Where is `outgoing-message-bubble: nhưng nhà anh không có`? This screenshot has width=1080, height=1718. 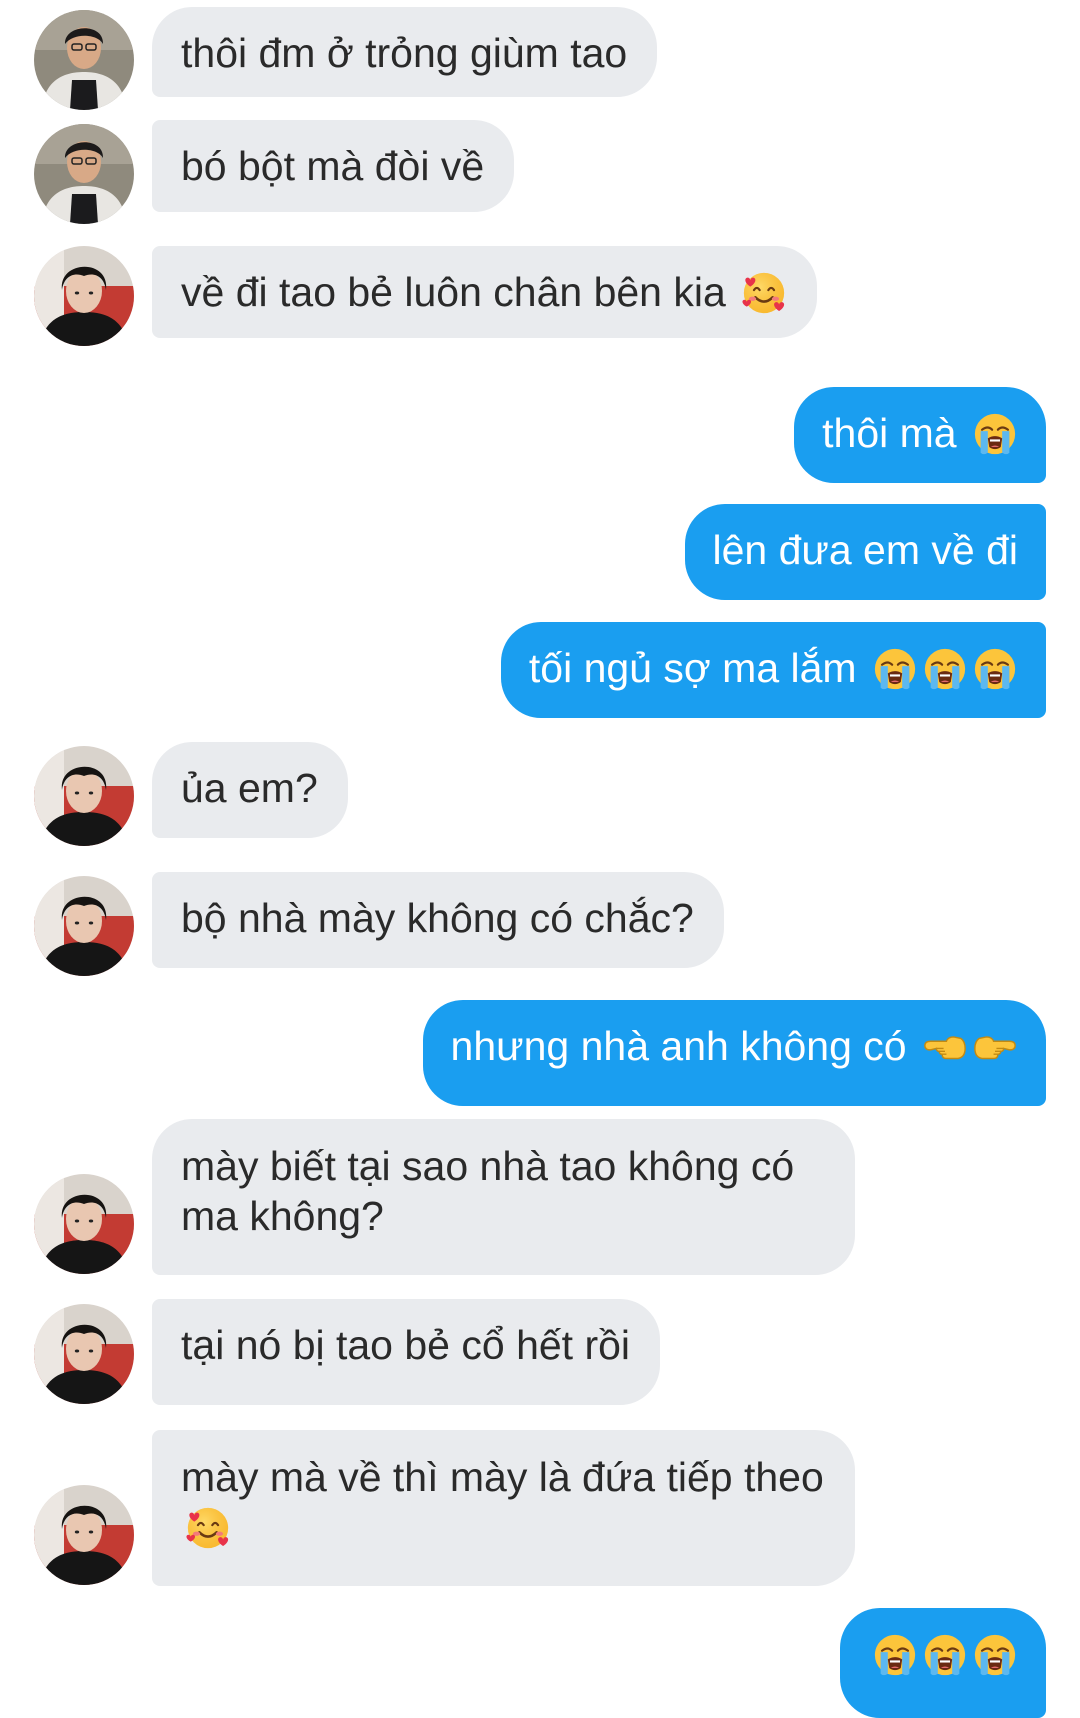
outgoing-message-bubble: nhưng nhà anh không có is located at coordinates (734, 1053).